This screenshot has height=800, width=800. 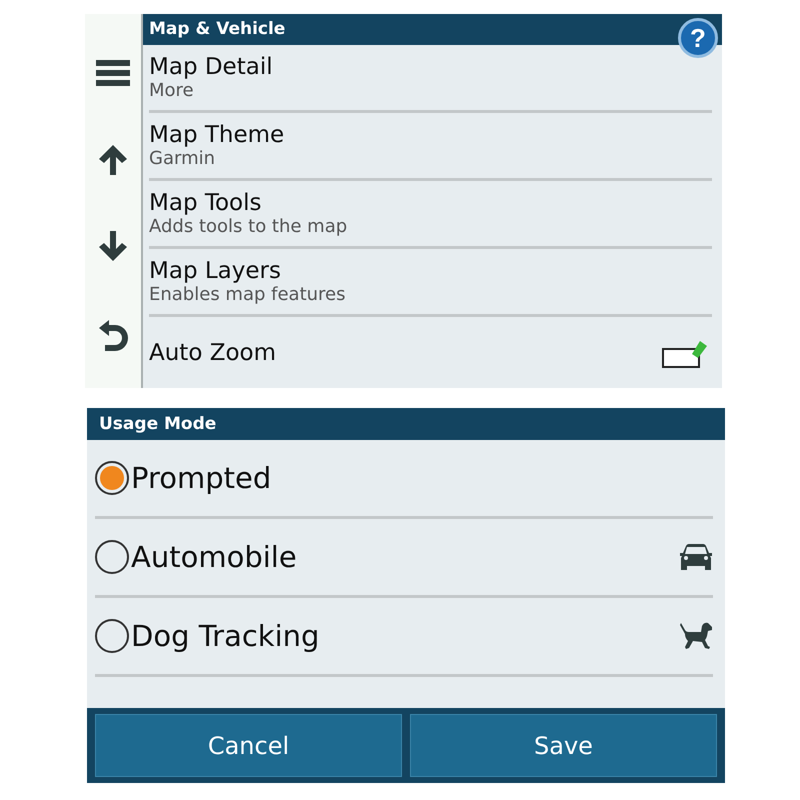 What do you see at coordinates (696, 636) in the screenshot?
I see `dog-icon` at bounding box center [696, 636].